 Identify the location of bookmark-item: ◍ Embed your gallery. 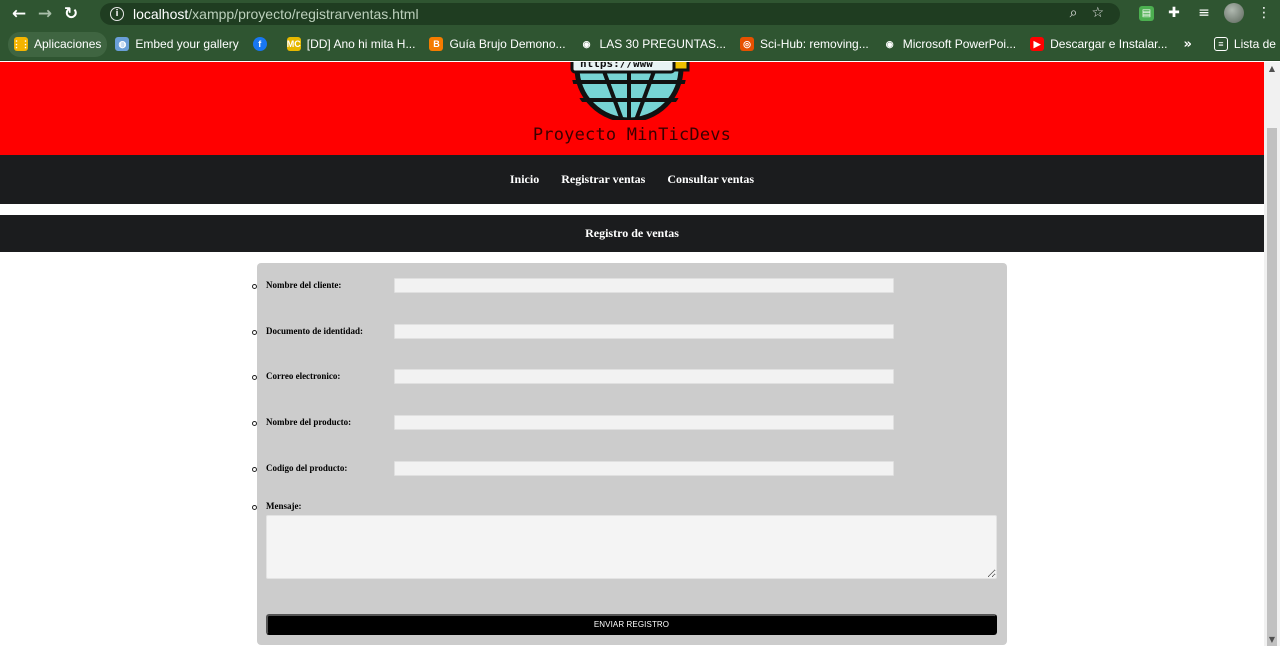
(176, 44).